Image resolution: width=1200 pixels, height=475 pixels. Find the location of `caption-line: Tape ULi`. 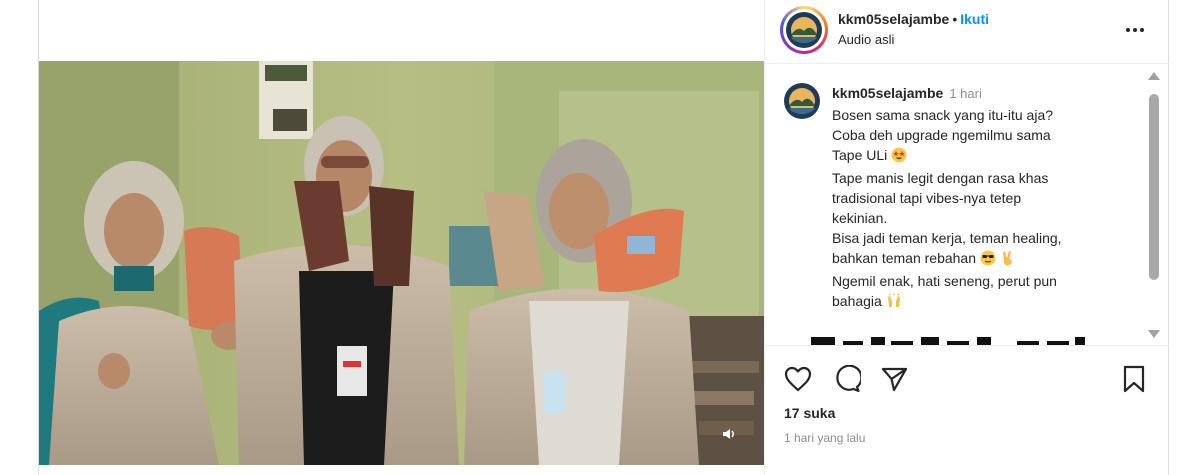

caption-line: Tape ULi is located at coordinates (982, 156).